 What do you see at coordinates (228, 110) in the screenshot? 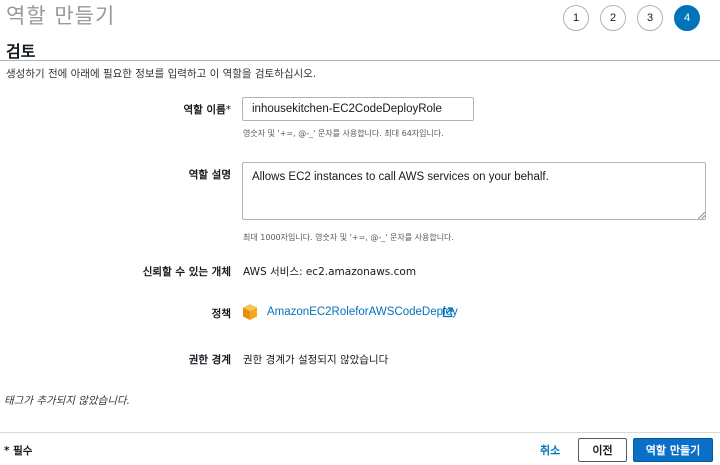
I see `required-mark: *` at bounding box center [228, 110].